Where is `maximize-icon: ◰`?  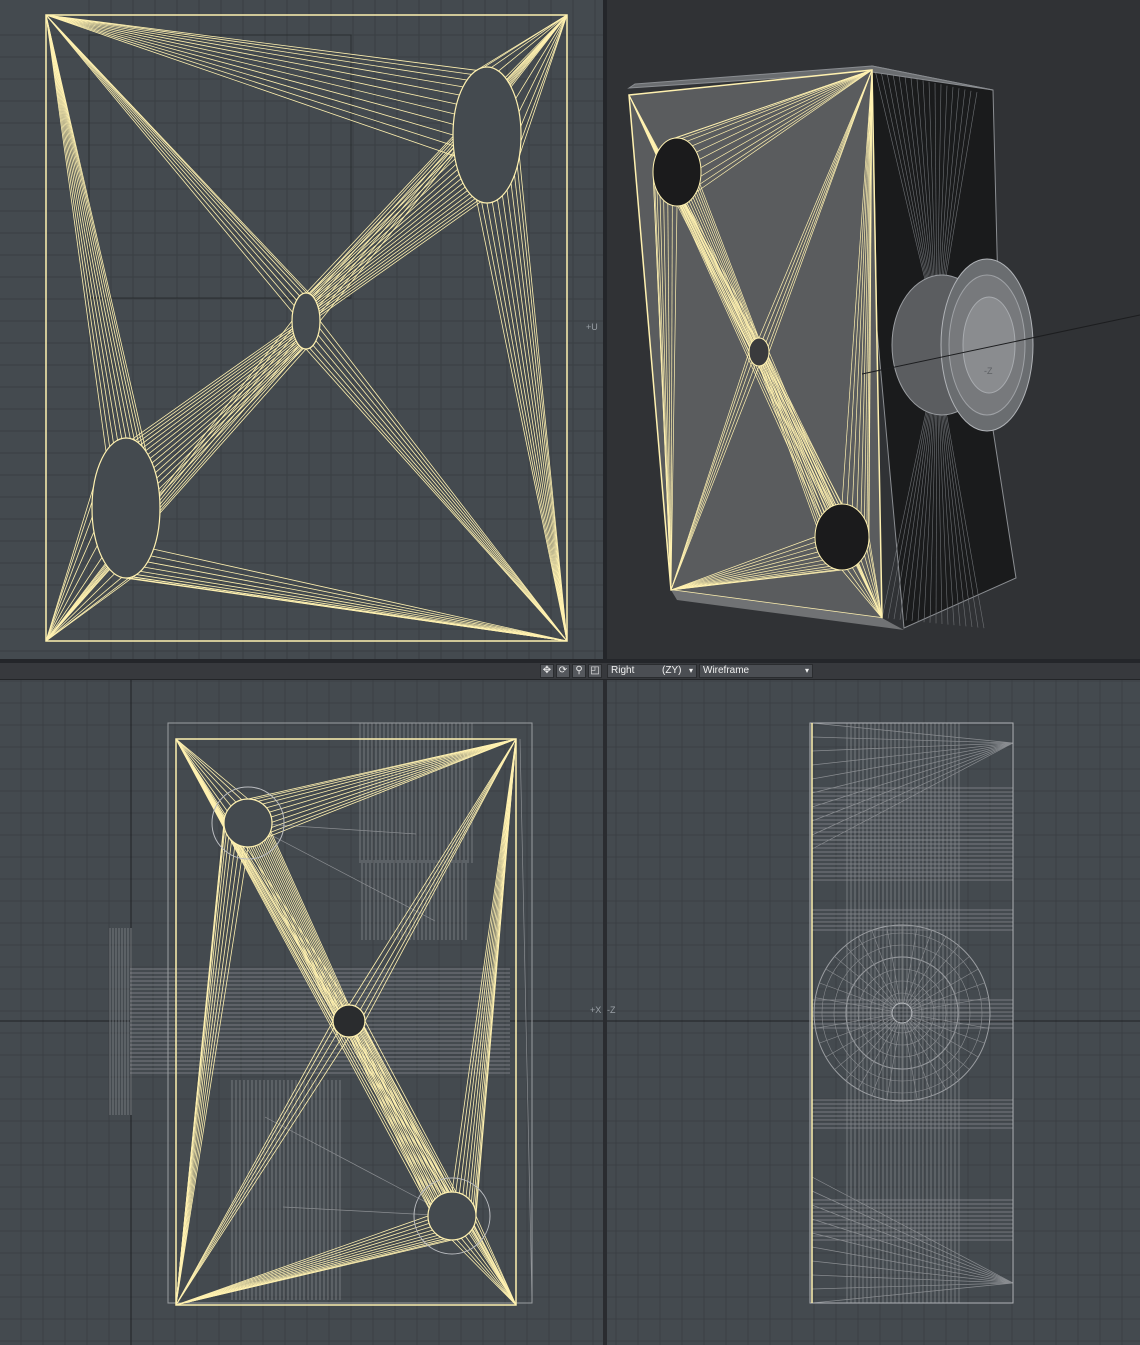
maximize-icon: ◰ is located at coordinates (595, 671).